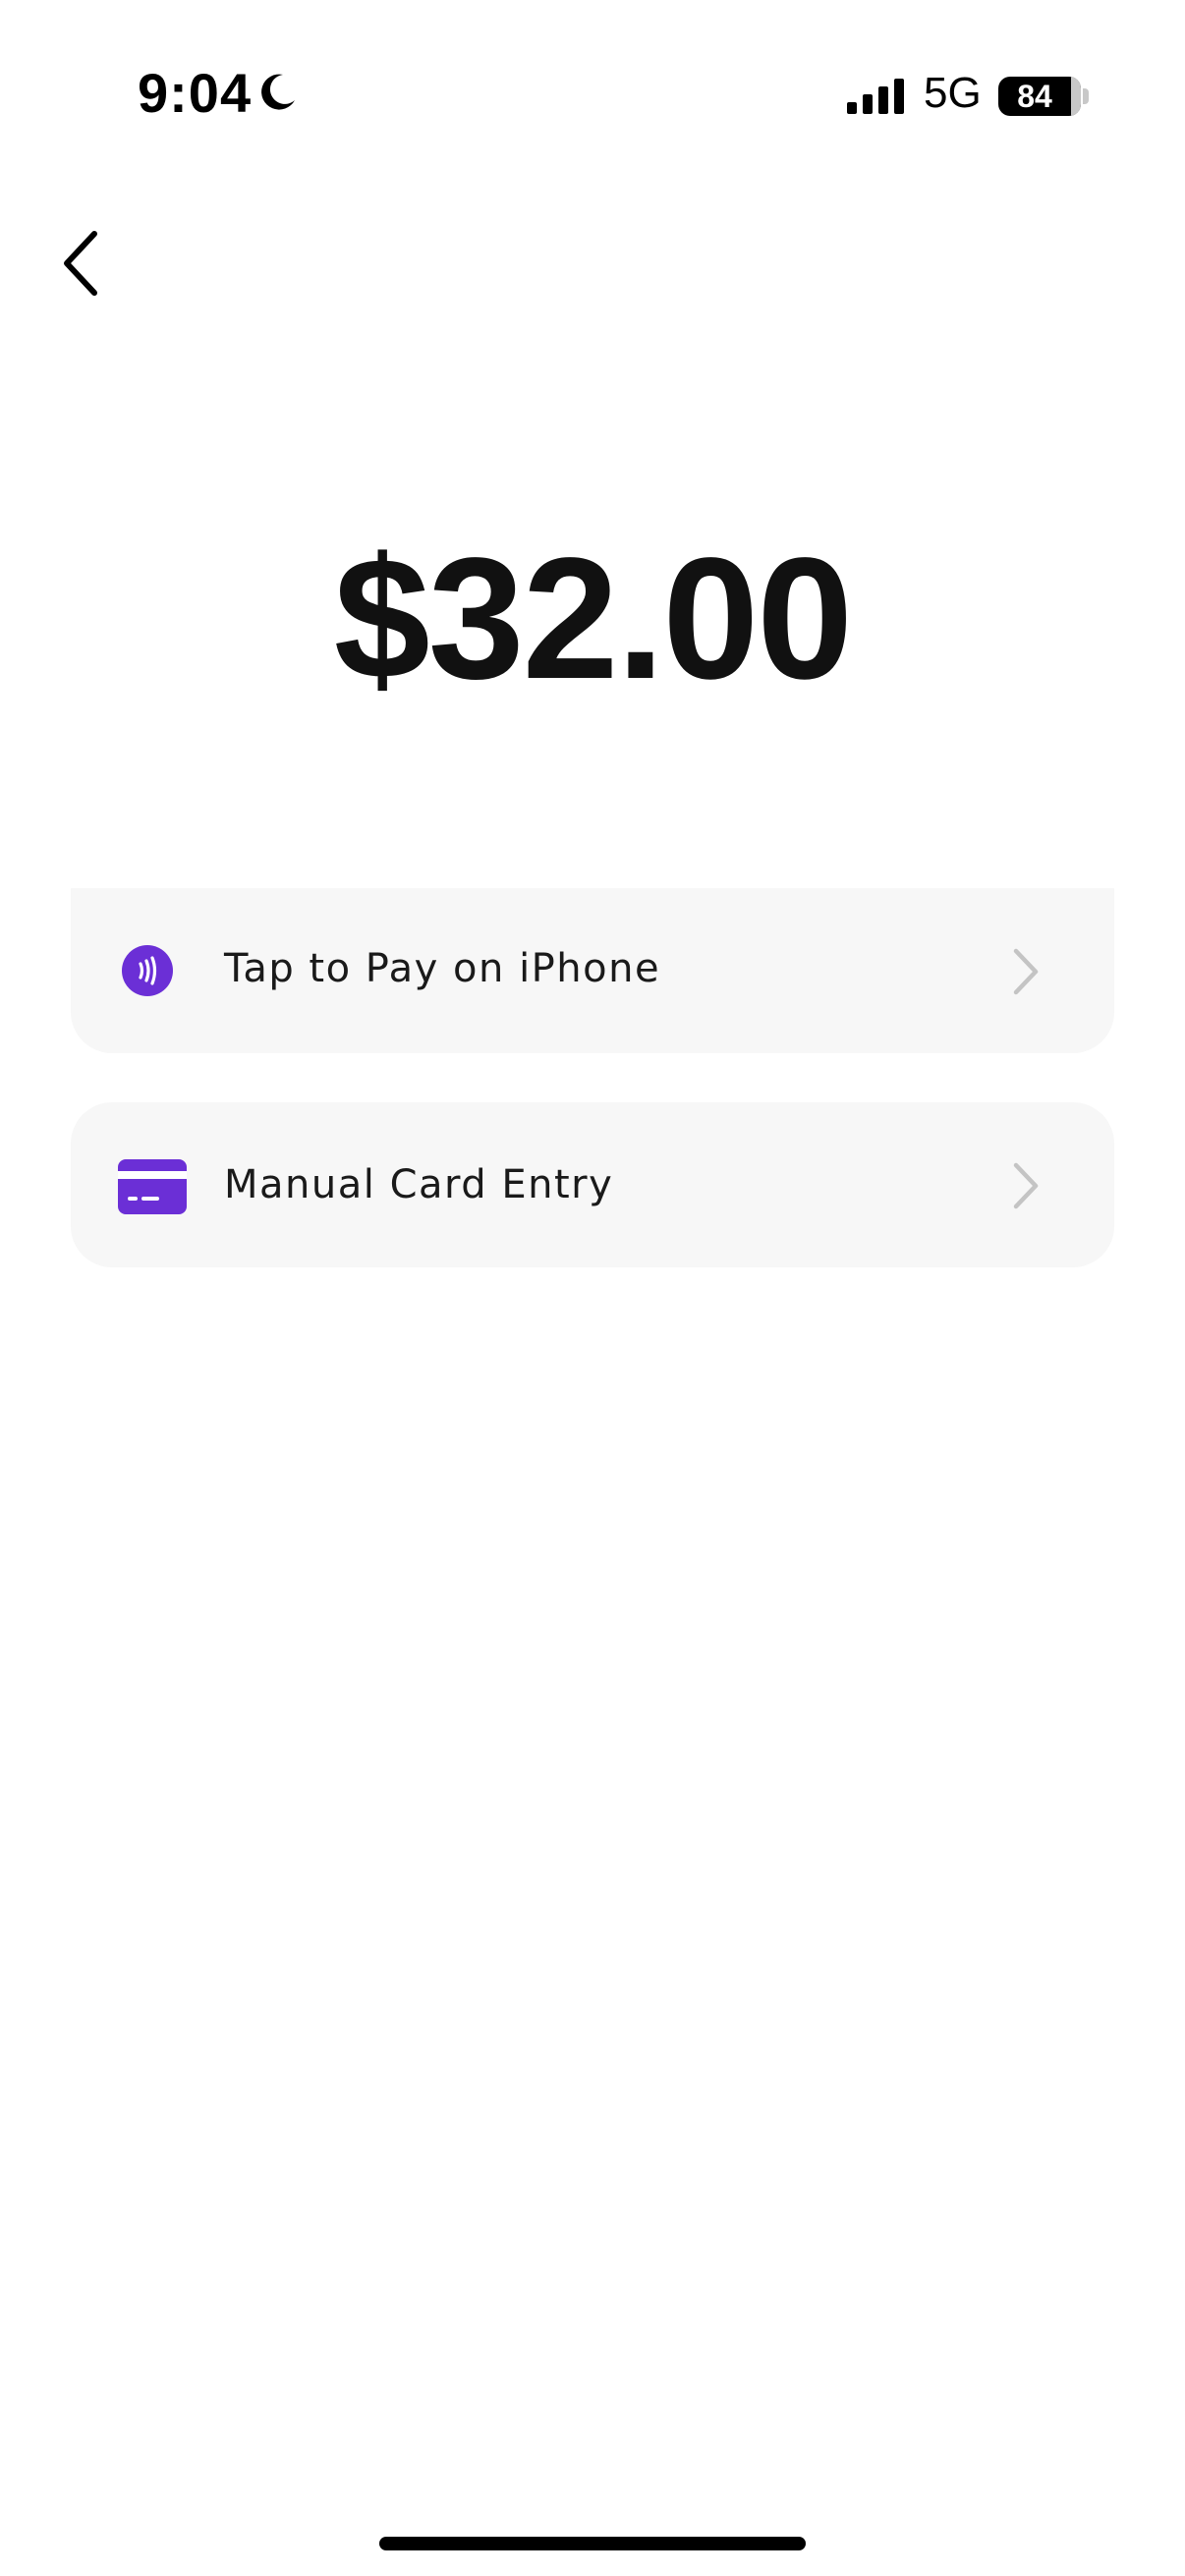 This screenshot has width=1185, height=2576. I want to click on network-label: 5G, so click(953, 93).